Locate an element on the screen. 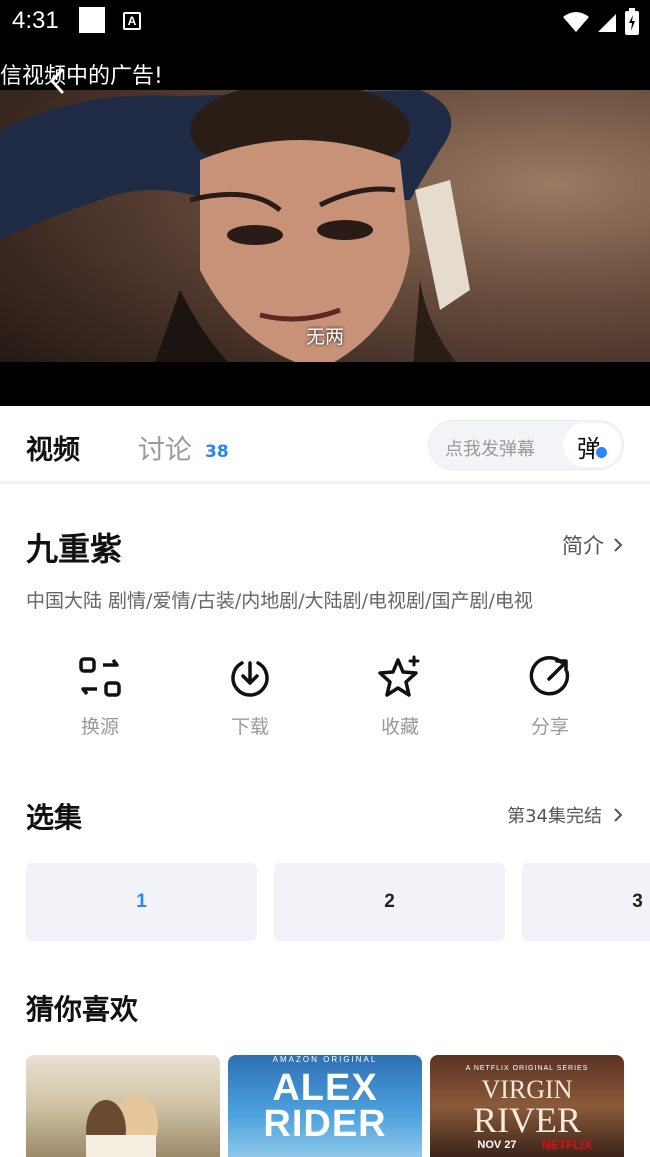  episodes-status: 第34集完结 is located at coordinates (554, 816).